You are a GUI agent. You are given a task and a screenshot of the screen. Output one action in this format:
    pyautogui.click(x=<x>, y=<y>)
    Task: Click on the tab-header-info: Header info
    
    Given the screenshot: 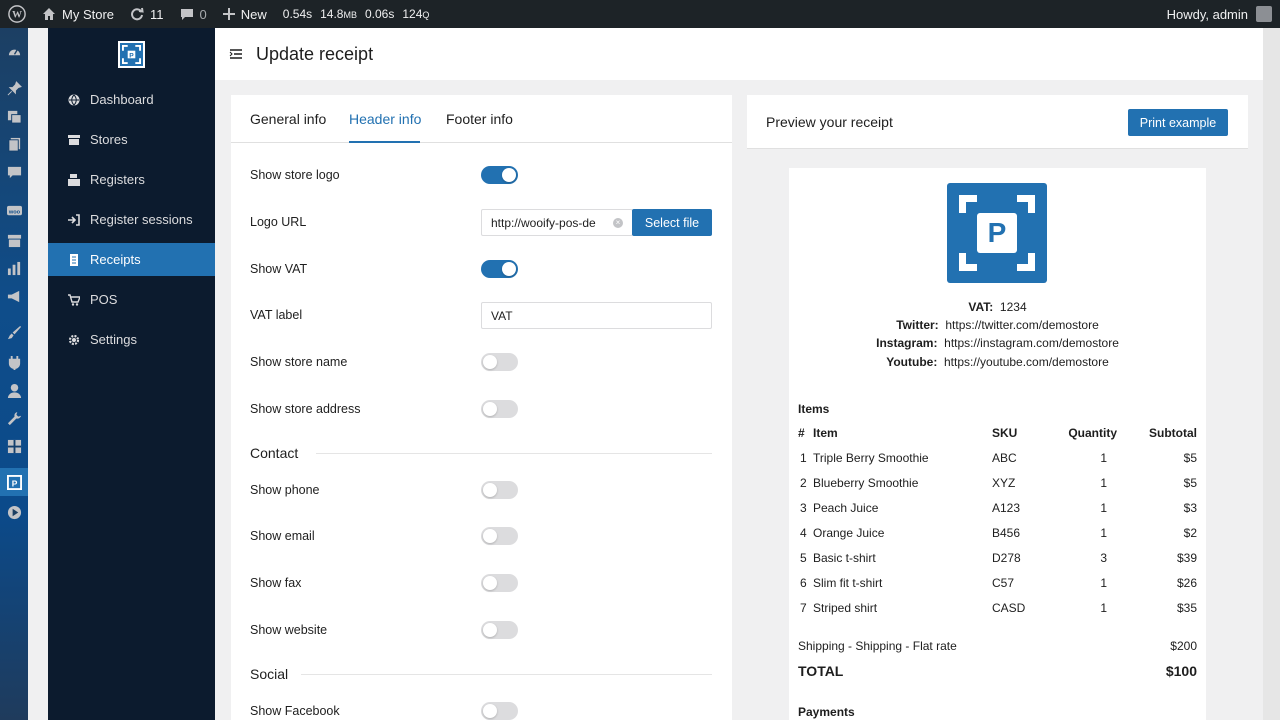 What is the action you would take?
    pyautogui.click(x=385, y=119)
    